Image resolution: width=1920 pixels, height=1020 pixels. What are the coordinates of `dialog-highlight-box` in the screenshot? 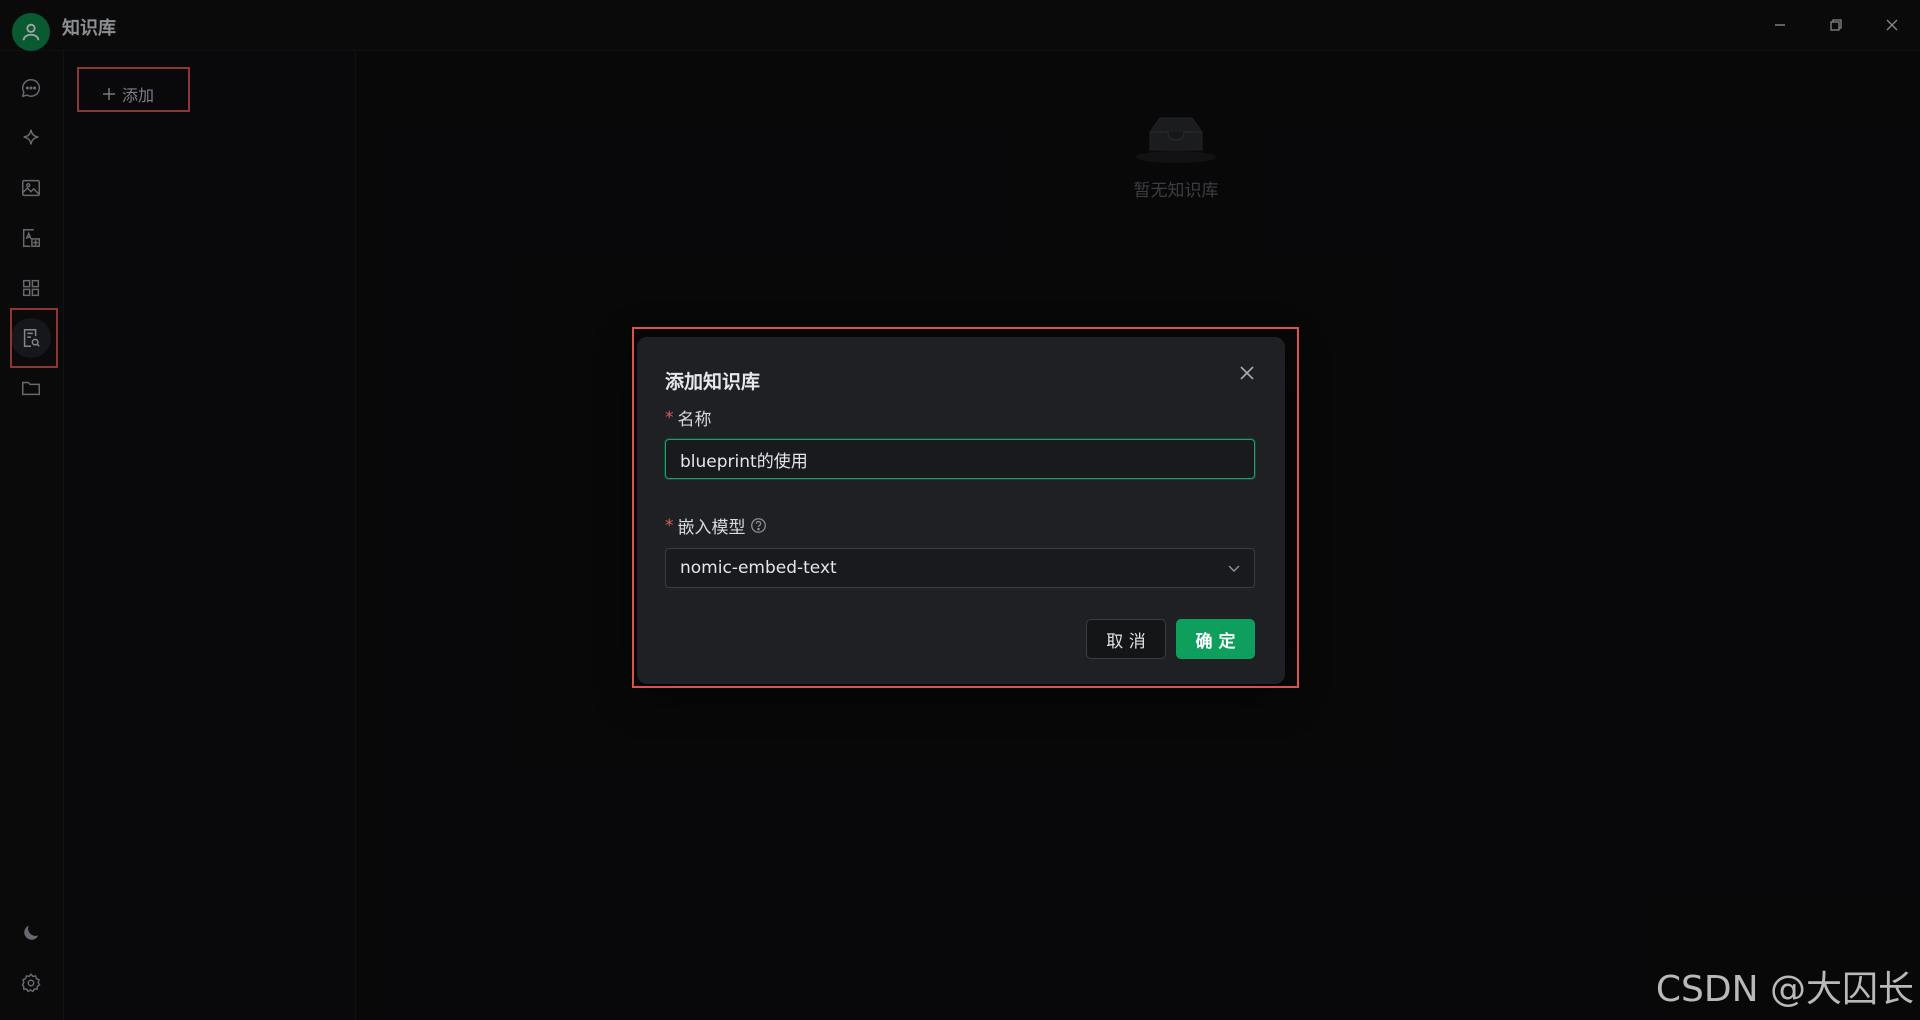 It's located at (965, 507).